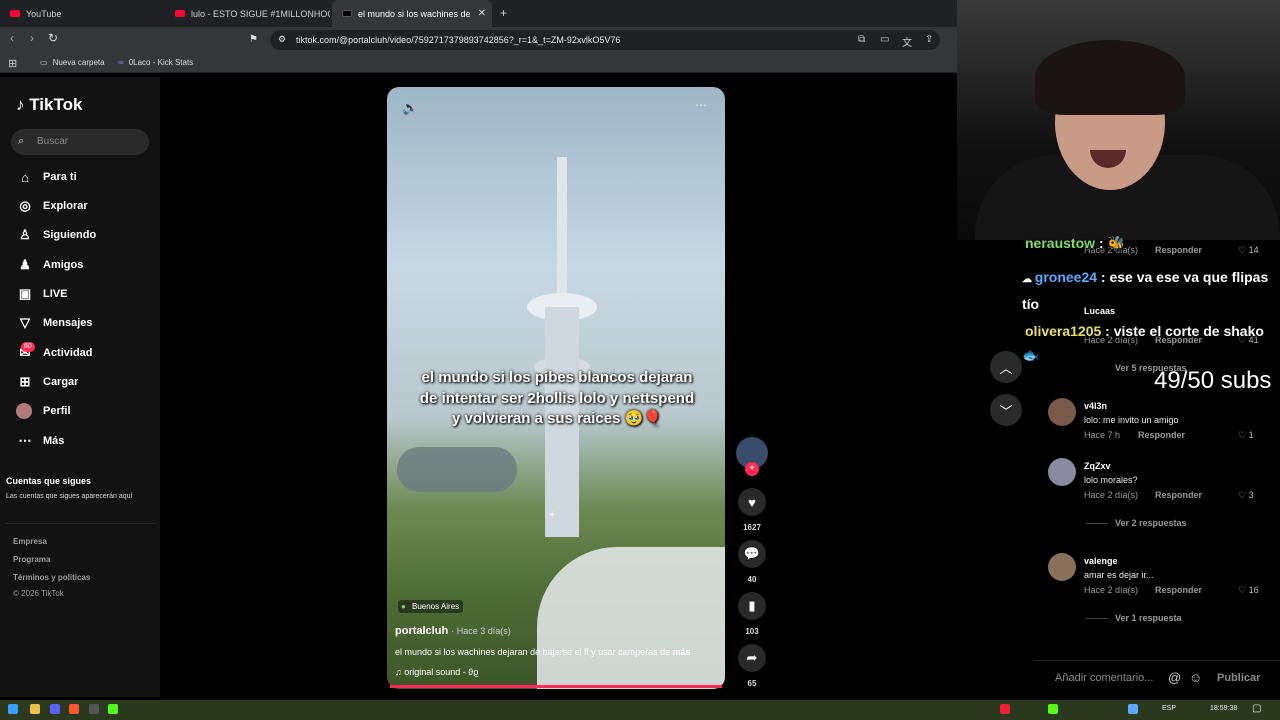 This screenshot has width=1280, height=720. Describe the element at coordinates (12, 38) in the screenshot. I see `back-icon: ‹` at that location.